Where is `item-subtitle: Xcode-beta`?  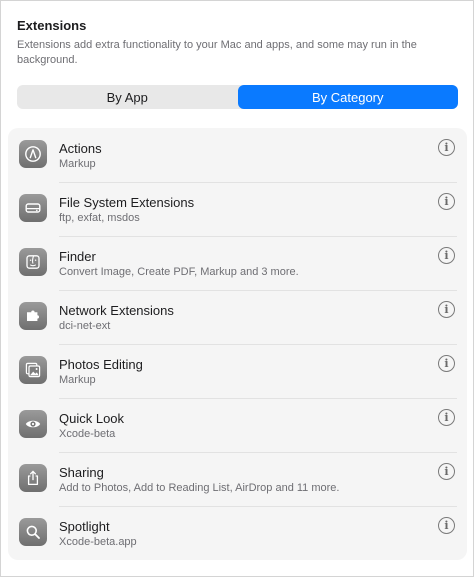 item-subtitle: Xcode-beta is located at coordinates (87, 434).